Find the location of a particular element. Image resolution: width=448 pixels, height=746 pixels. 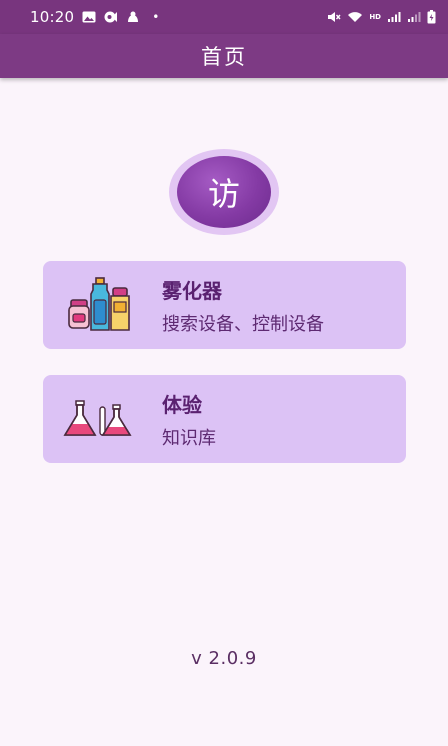

app-icon is located at coordinates (133, 16).